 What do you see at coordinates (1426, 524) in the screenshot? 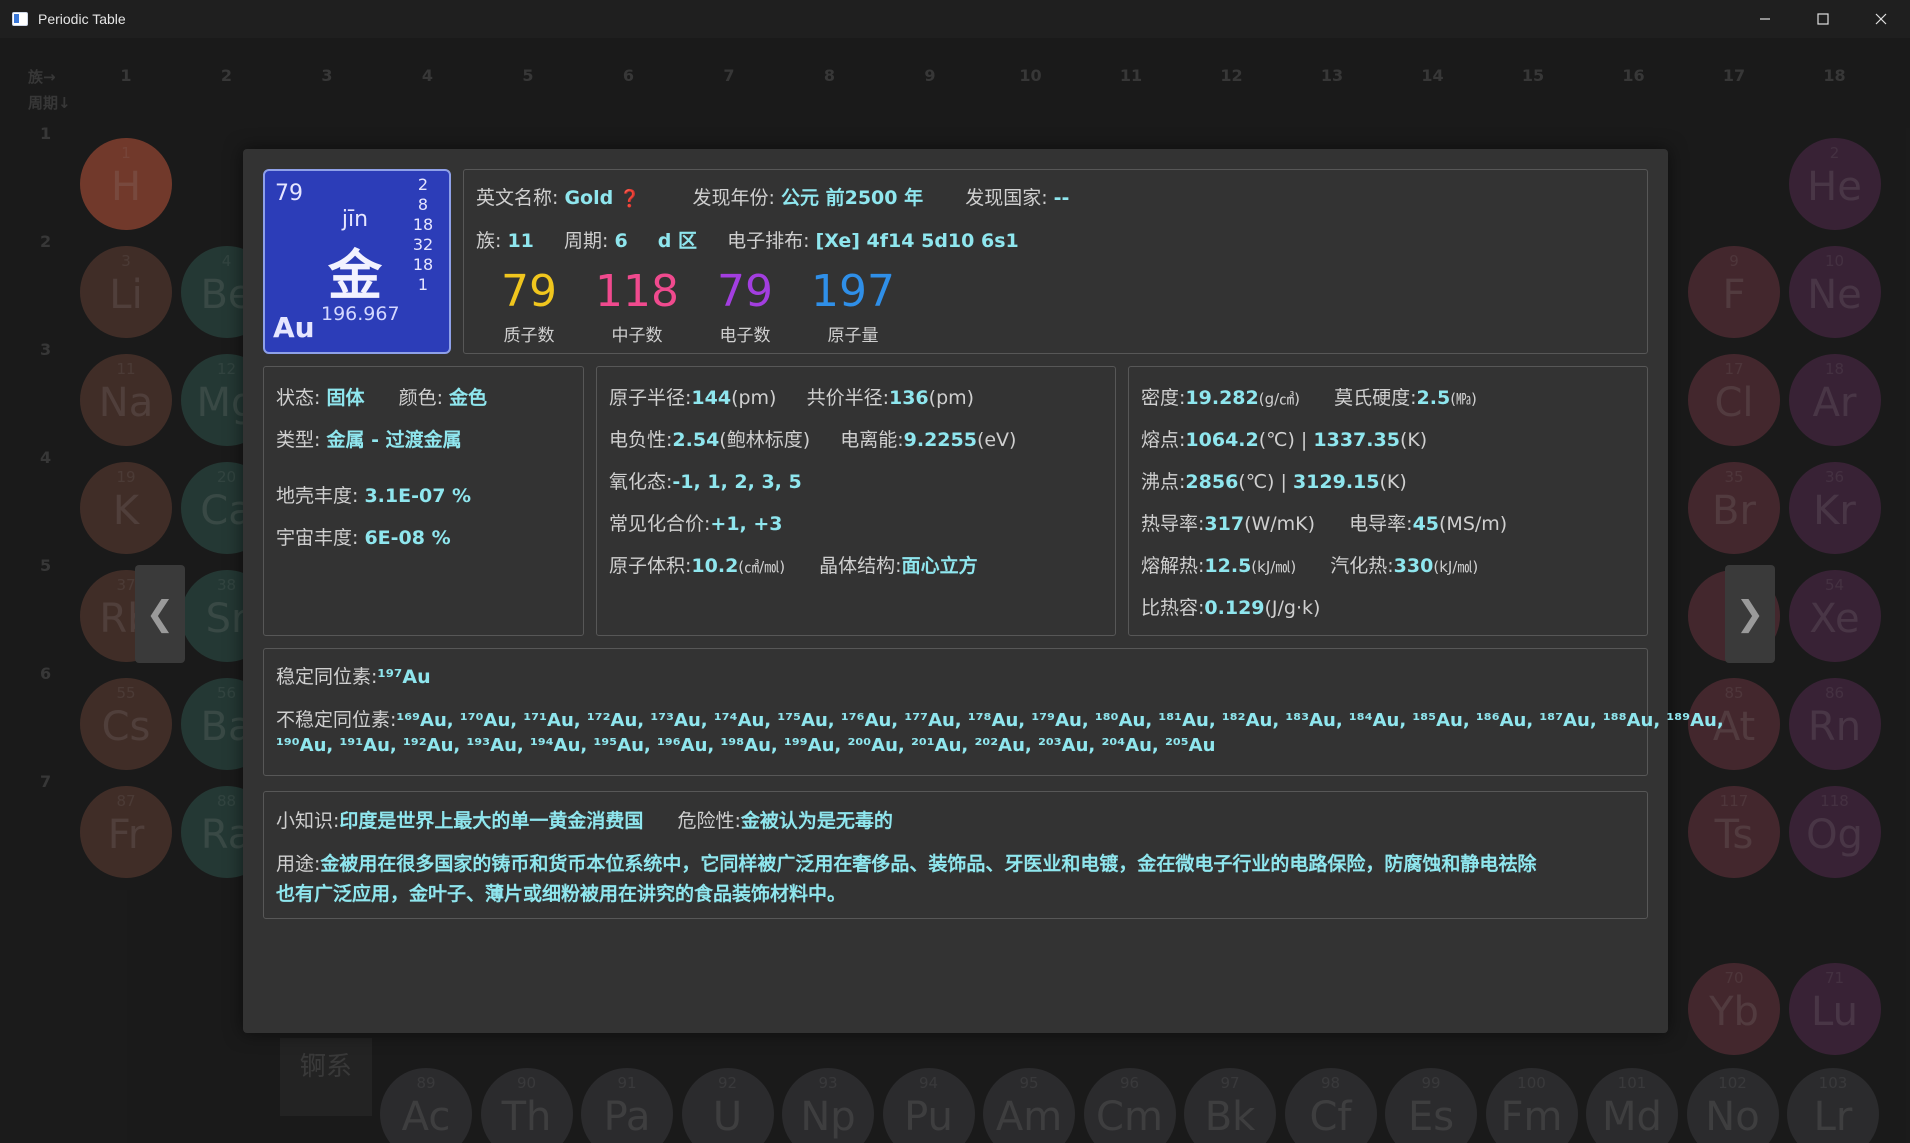
I see `electrical-conductivity-value: 45` at bounding box center [1426, 524].